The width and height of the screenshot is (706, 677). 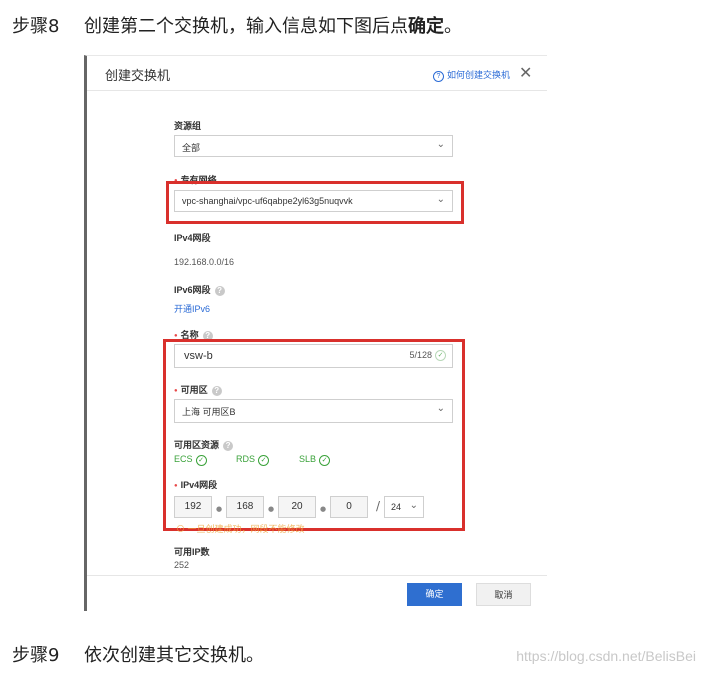 I want to click on enable-ipv6-link: 开通IPv6, so click(x=192, y=308).